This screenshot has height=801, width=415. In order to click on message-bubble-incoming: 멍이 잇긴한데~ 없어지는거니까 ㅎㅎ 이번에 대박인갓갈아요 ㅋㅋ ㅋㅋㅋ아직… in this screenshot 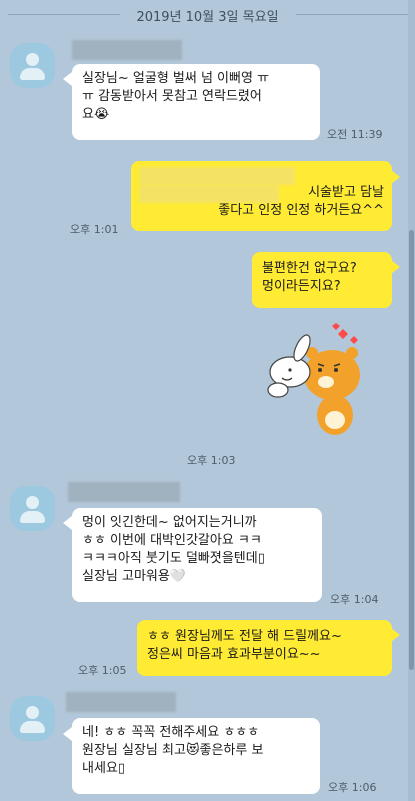, I will do `click(197, 555)`.